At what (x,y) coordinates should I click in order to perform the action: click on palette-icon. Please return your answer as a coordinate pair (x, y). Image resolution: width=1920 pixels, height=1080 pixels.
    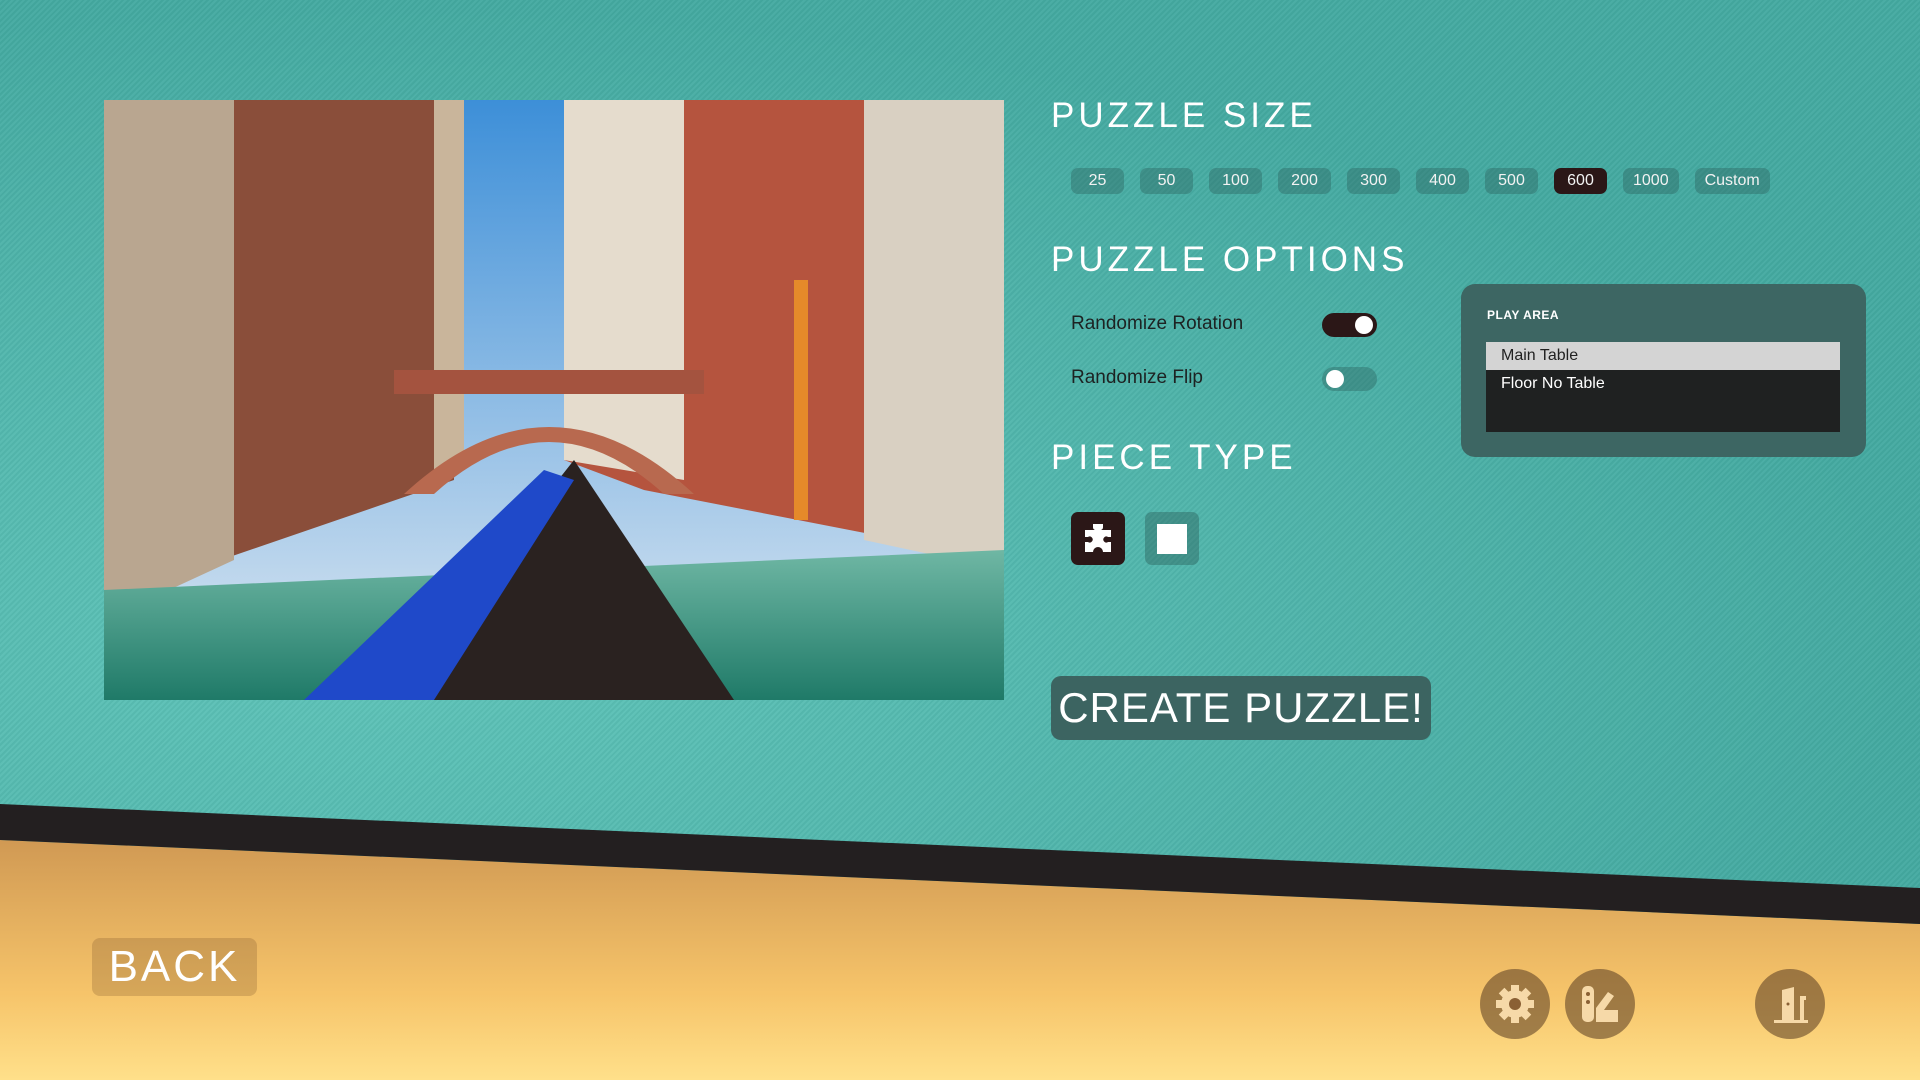
    Looking at the image, I should click on (1600, 1004).